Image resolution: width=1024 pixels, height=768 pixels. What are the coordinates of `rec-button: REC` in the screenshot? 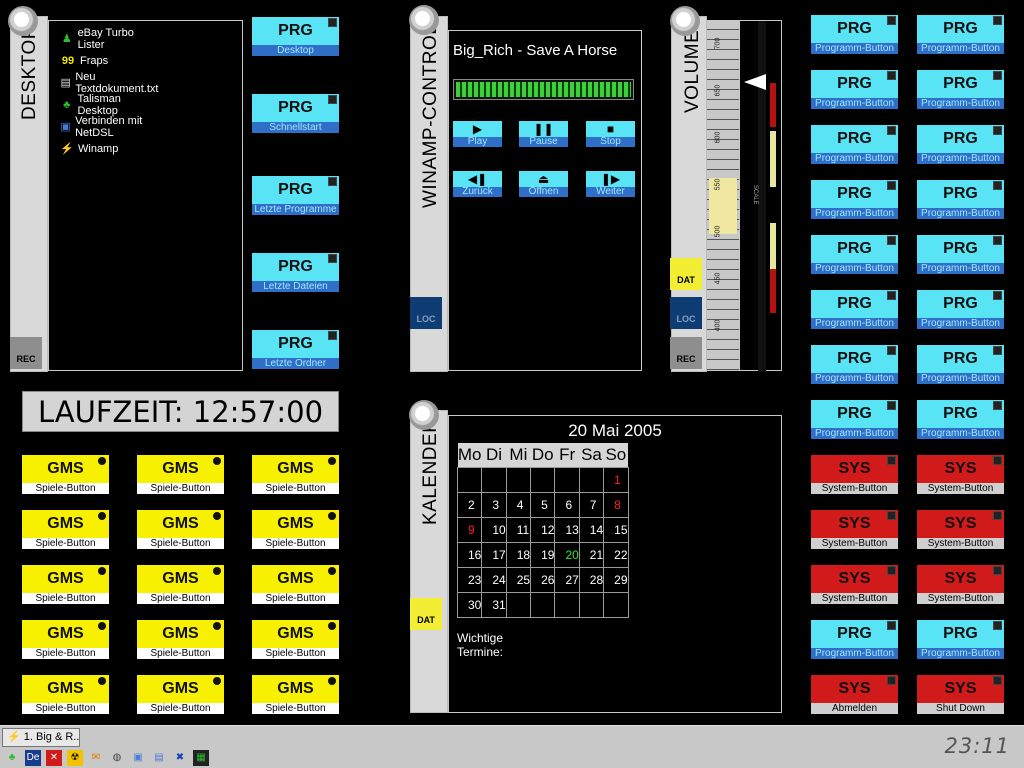 It's located at (686, 353).